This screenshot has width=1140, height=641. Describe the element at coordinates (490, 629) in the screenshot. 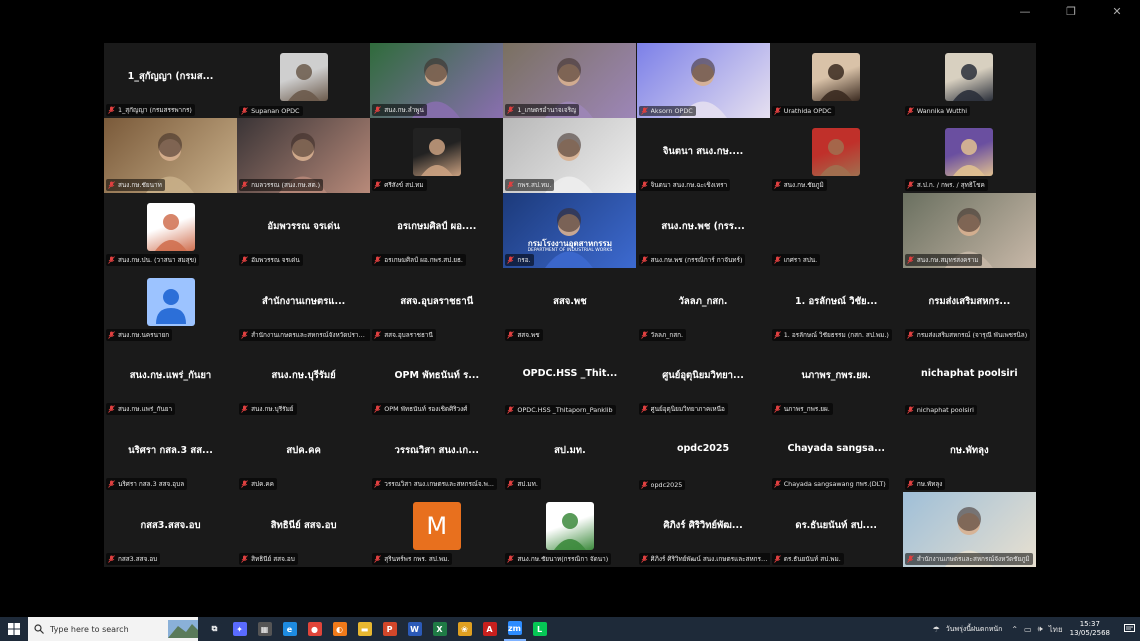

I see `acrobat-app-button: A` at that location.